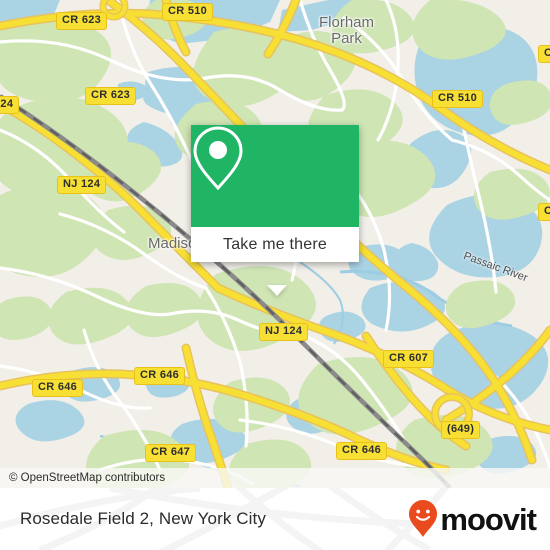 The width and height of the screenshot is (550, 550). I want to click on location-popup: Take me there, so click(275, 210).